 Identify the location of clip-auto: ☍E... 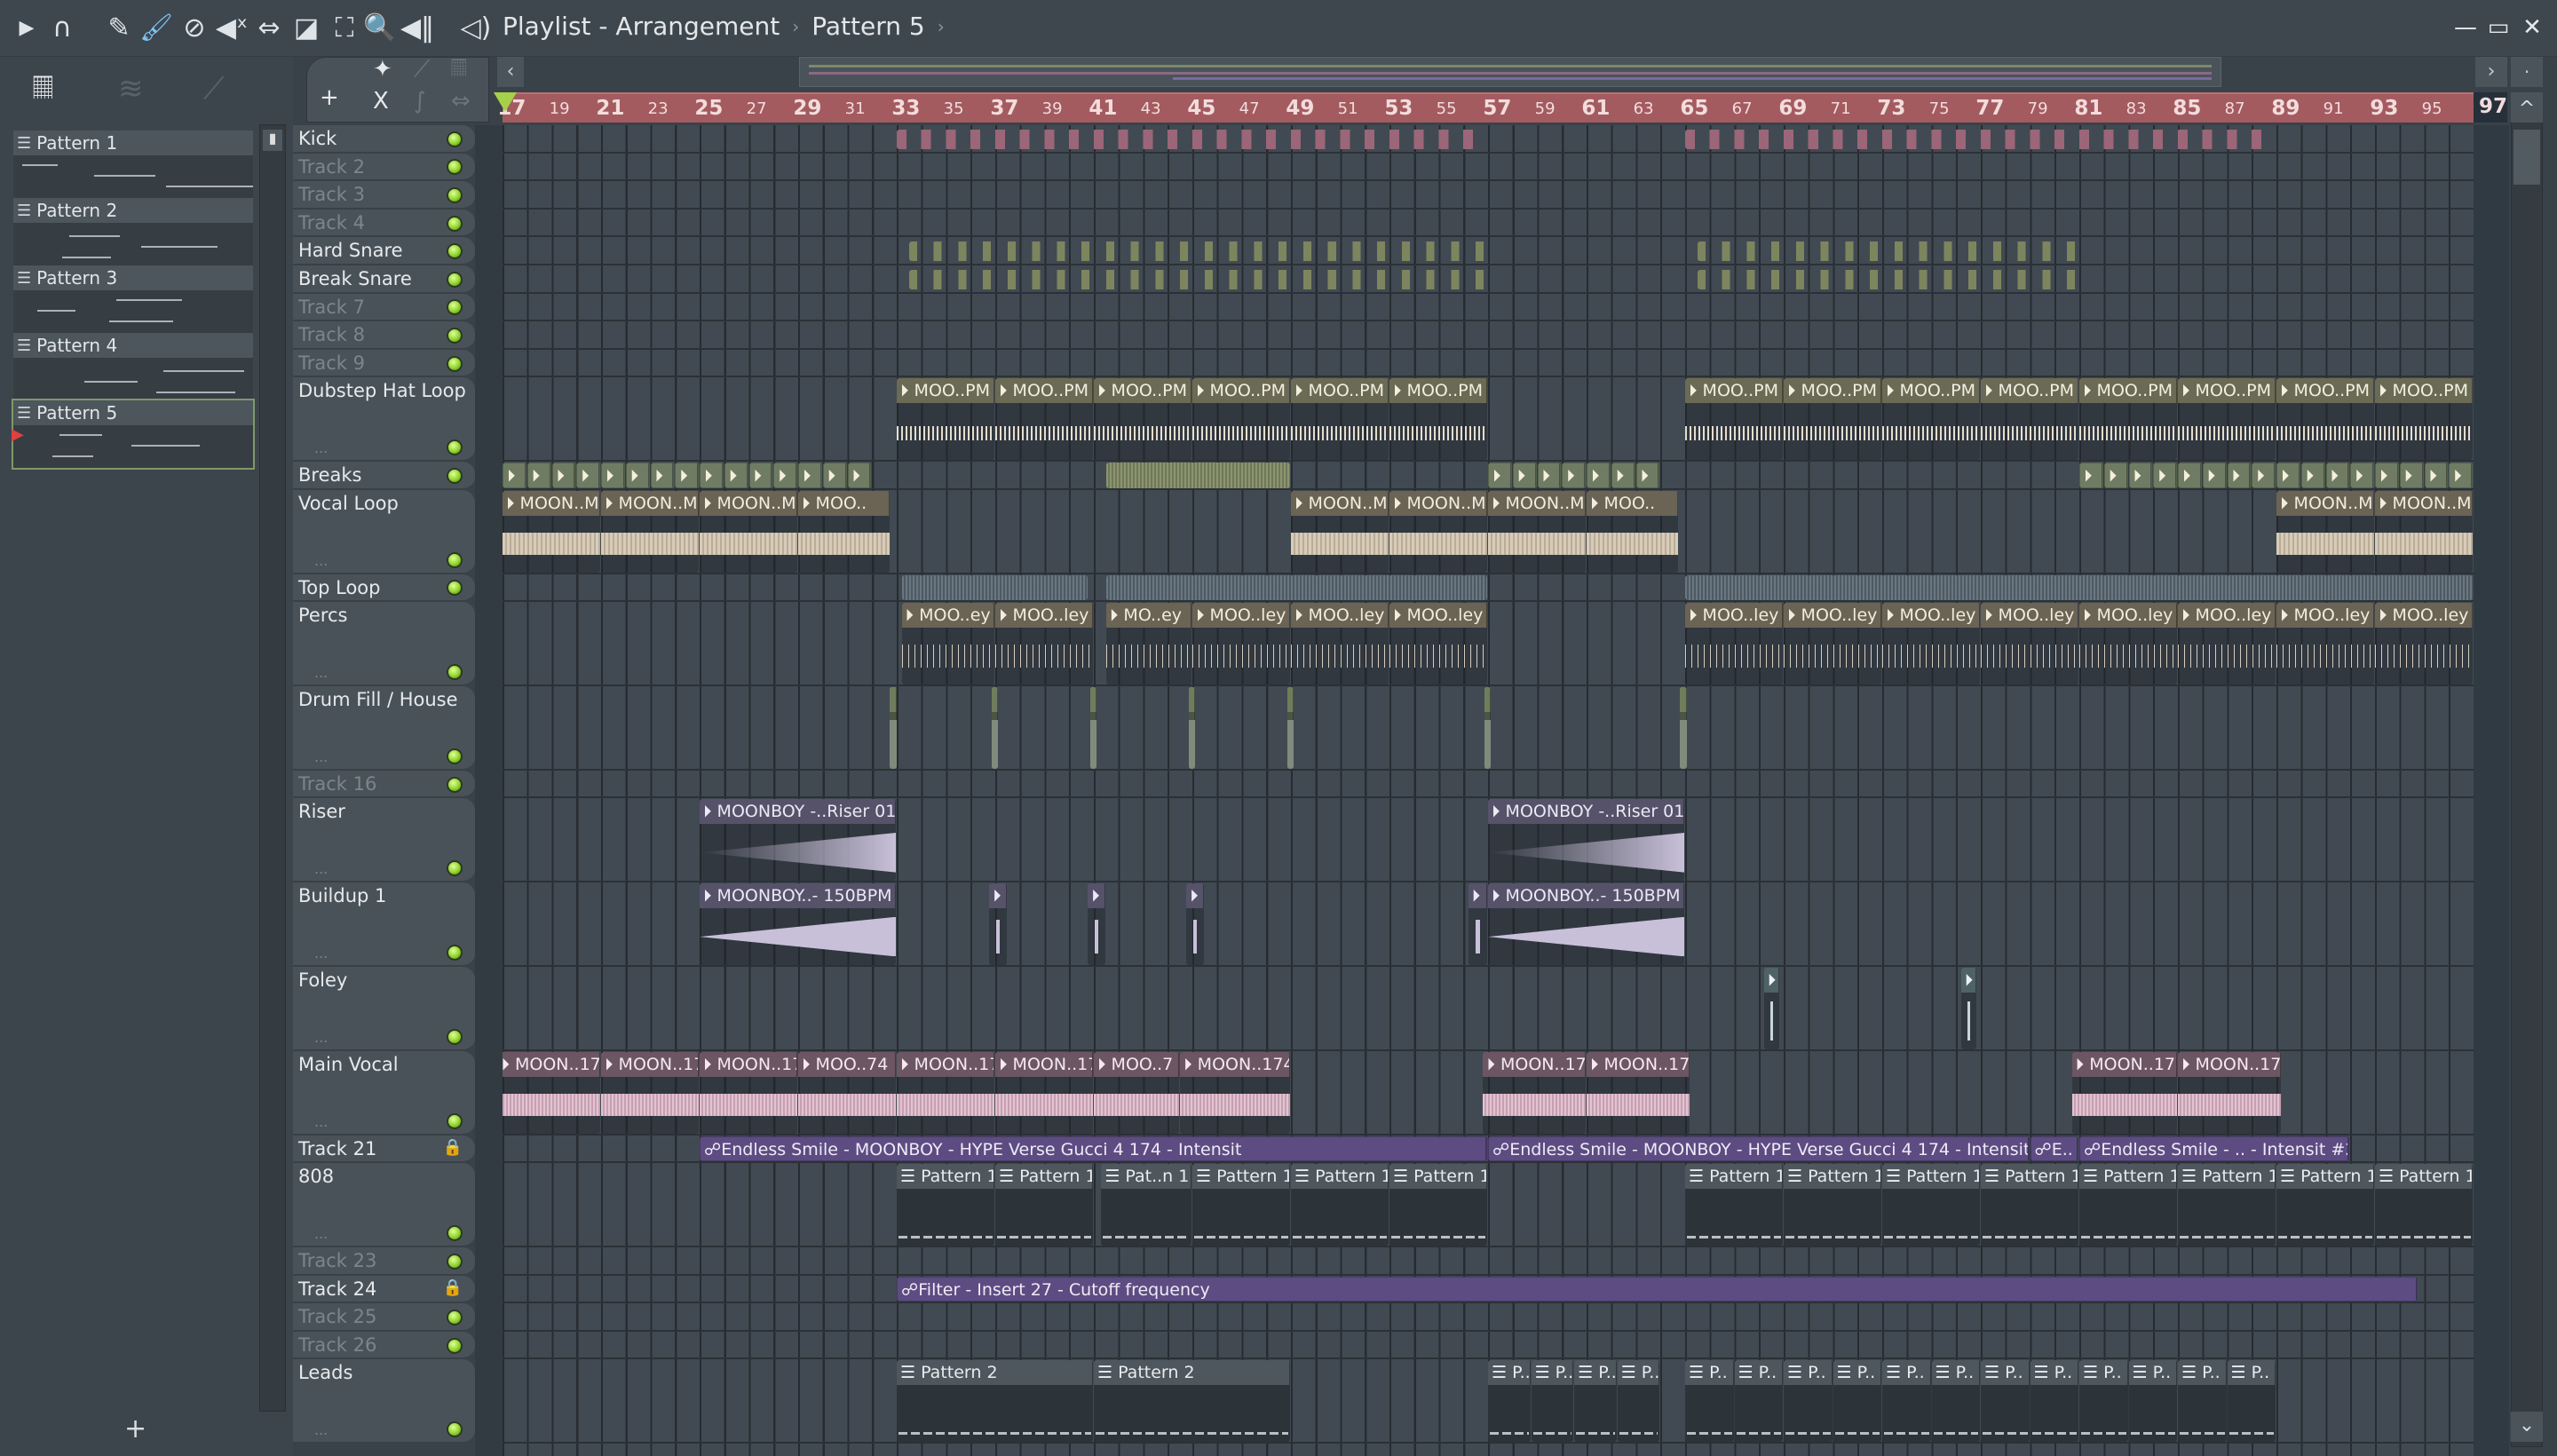
(2054, 1149).